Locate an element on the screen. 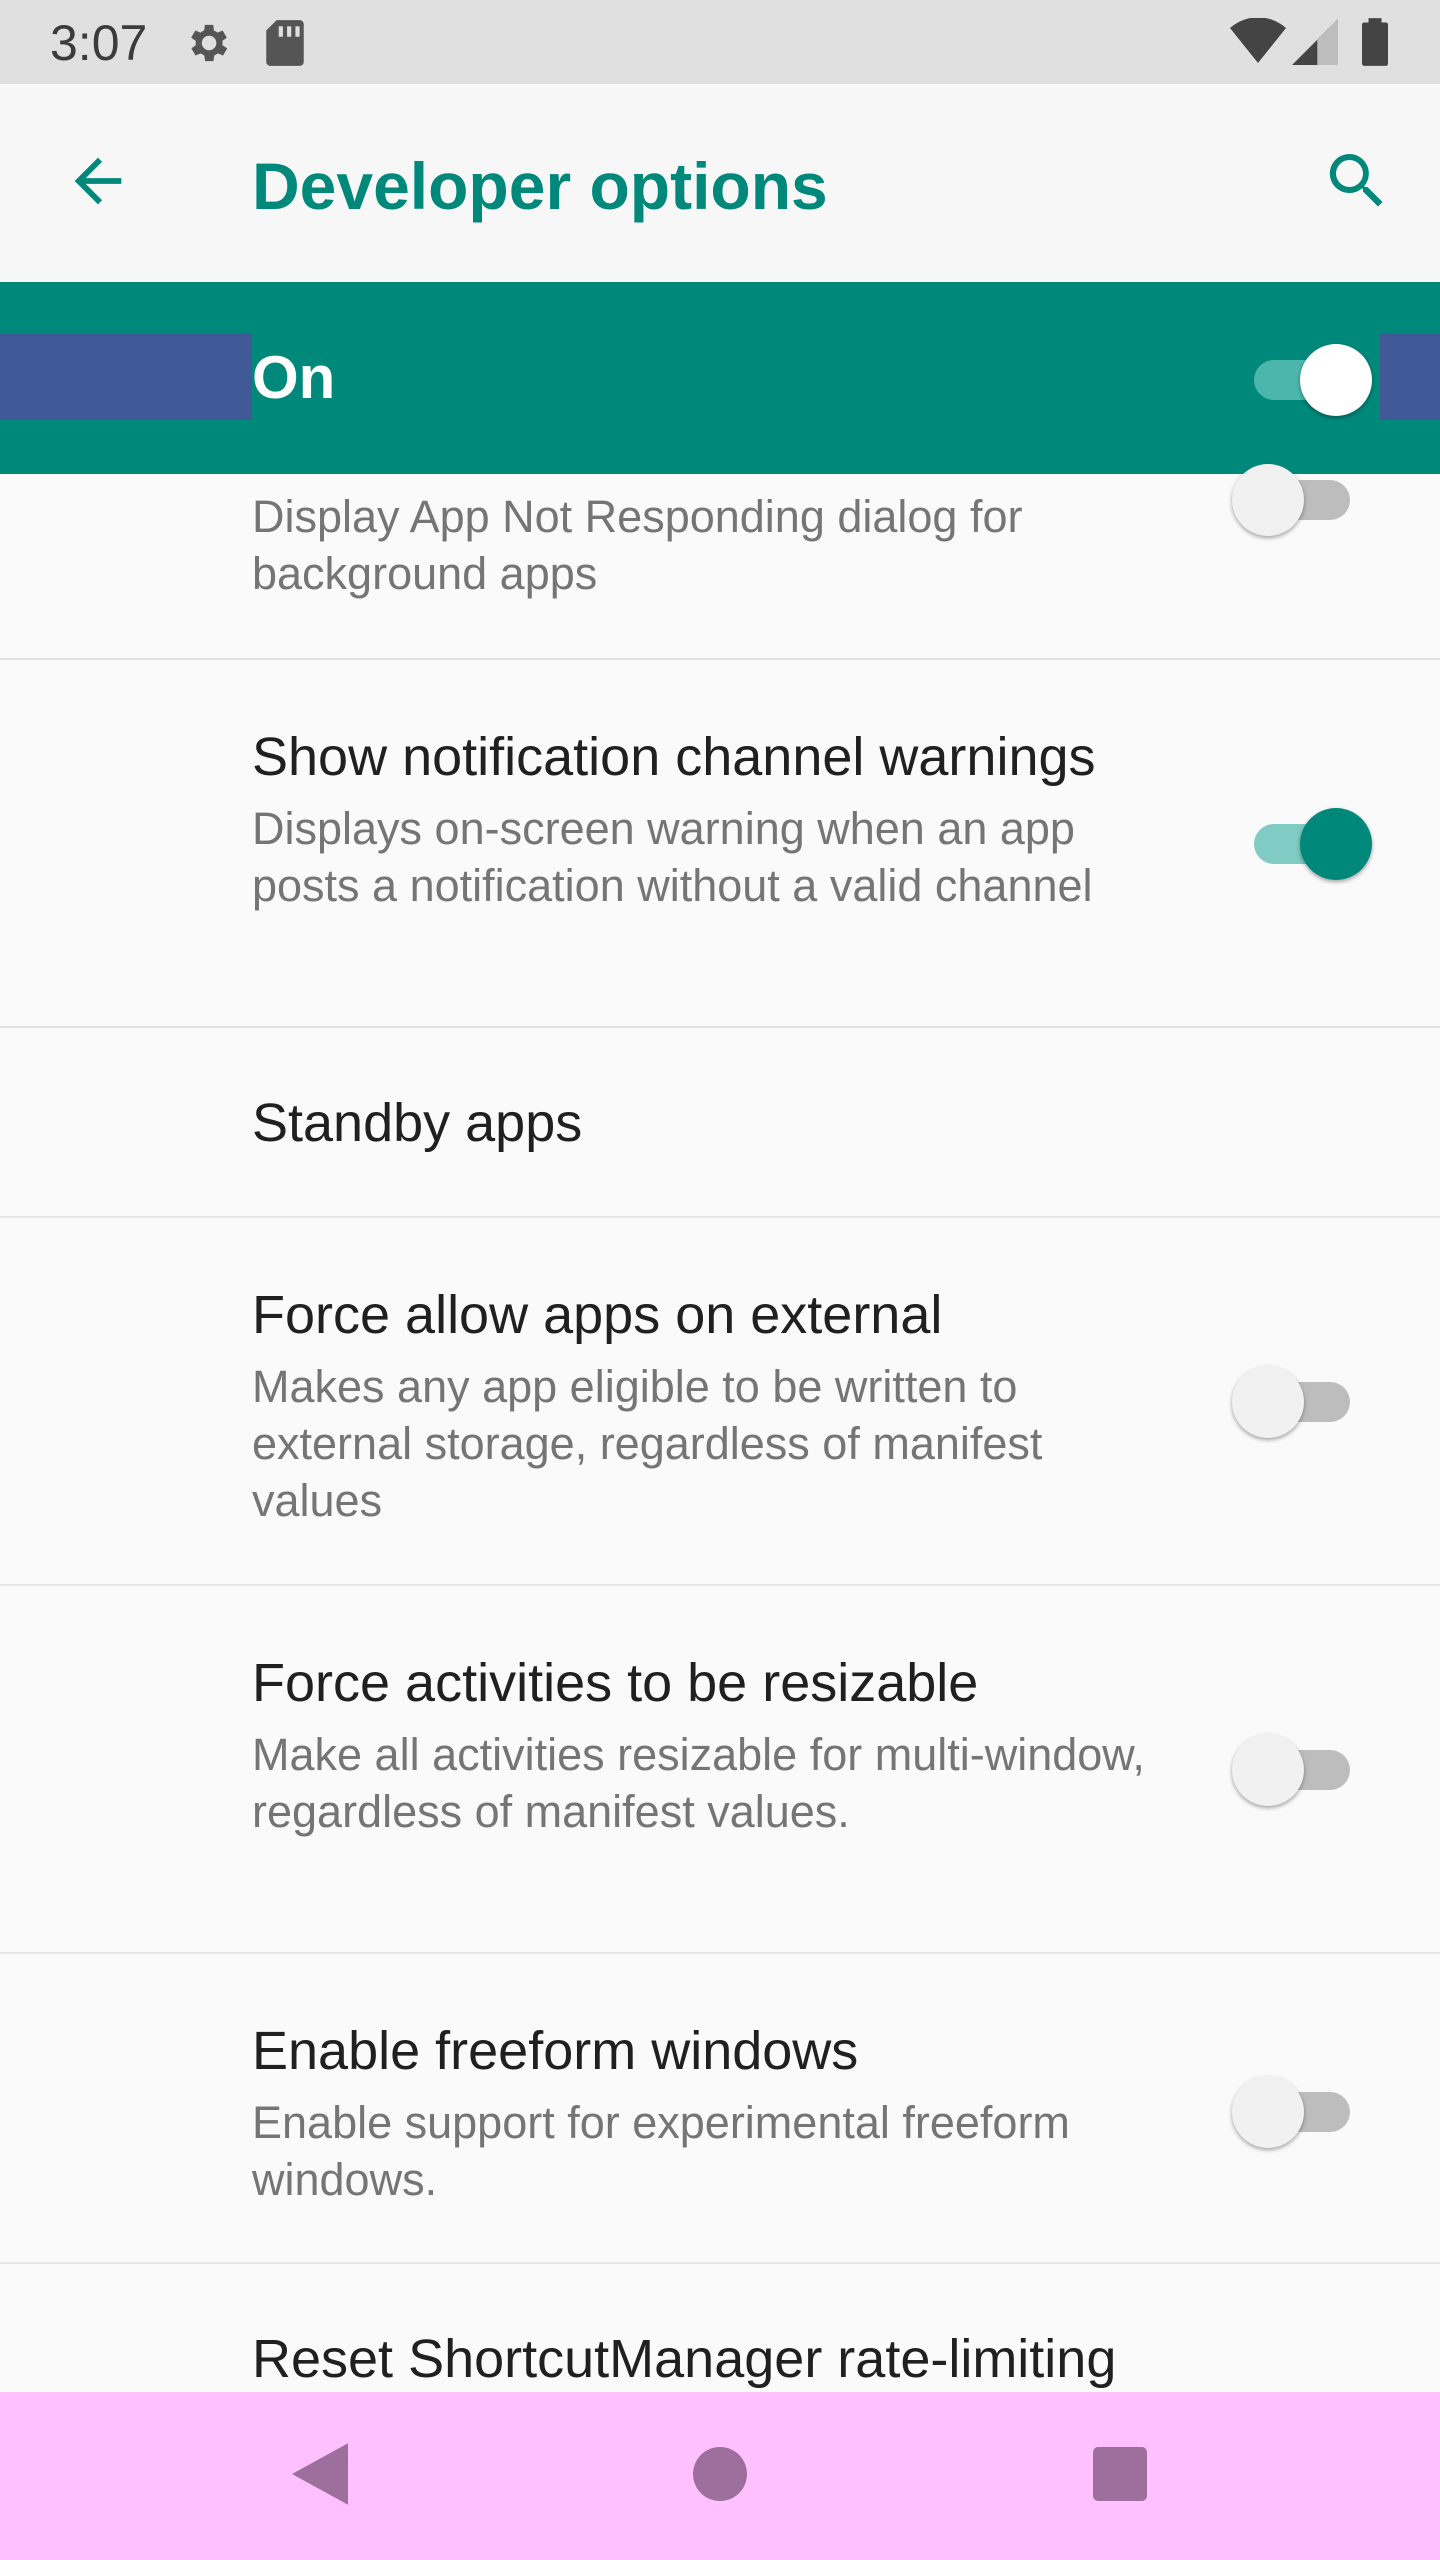 The height and width of the screenshot is (2560, 1440). page-title: Developer options is located at coordinates (540, 186).